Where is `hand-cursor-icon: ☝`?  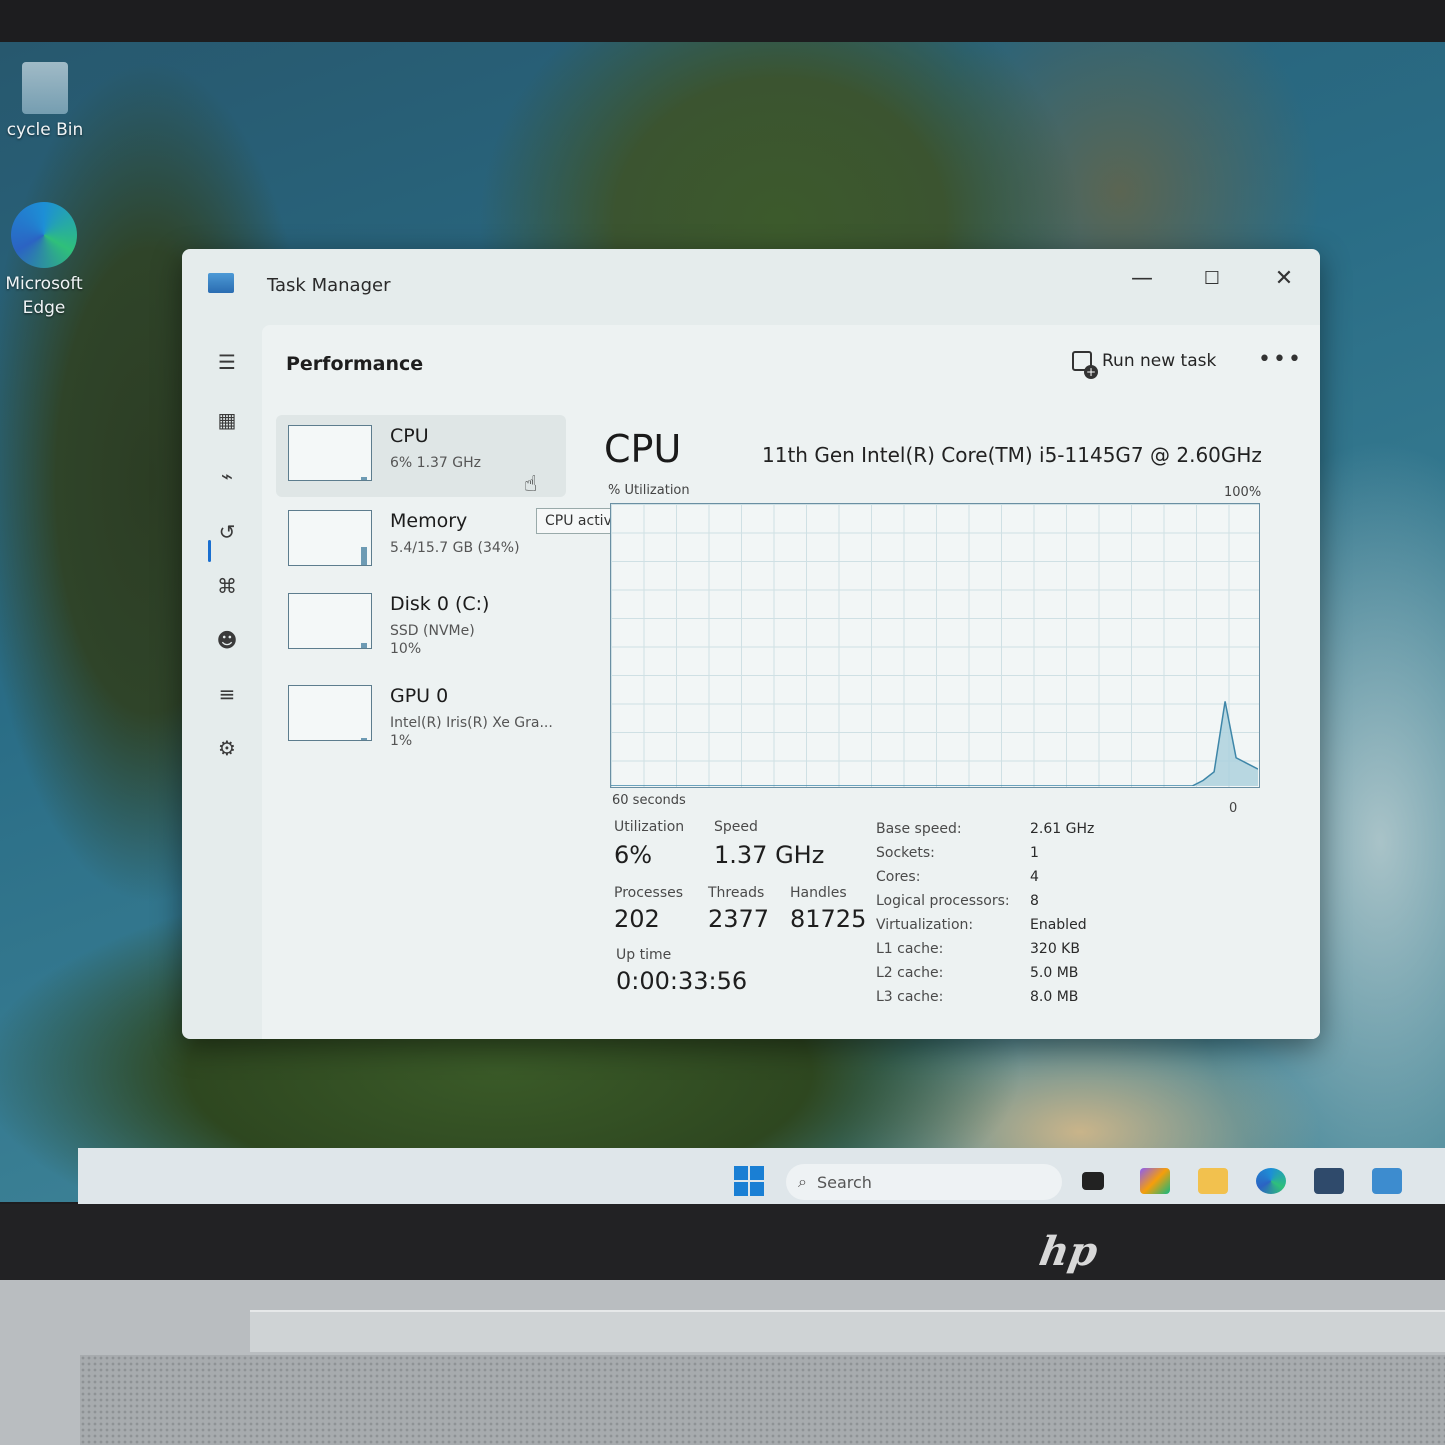 hand-cursor-icon: ☝ is located at coordinates (531, 484).